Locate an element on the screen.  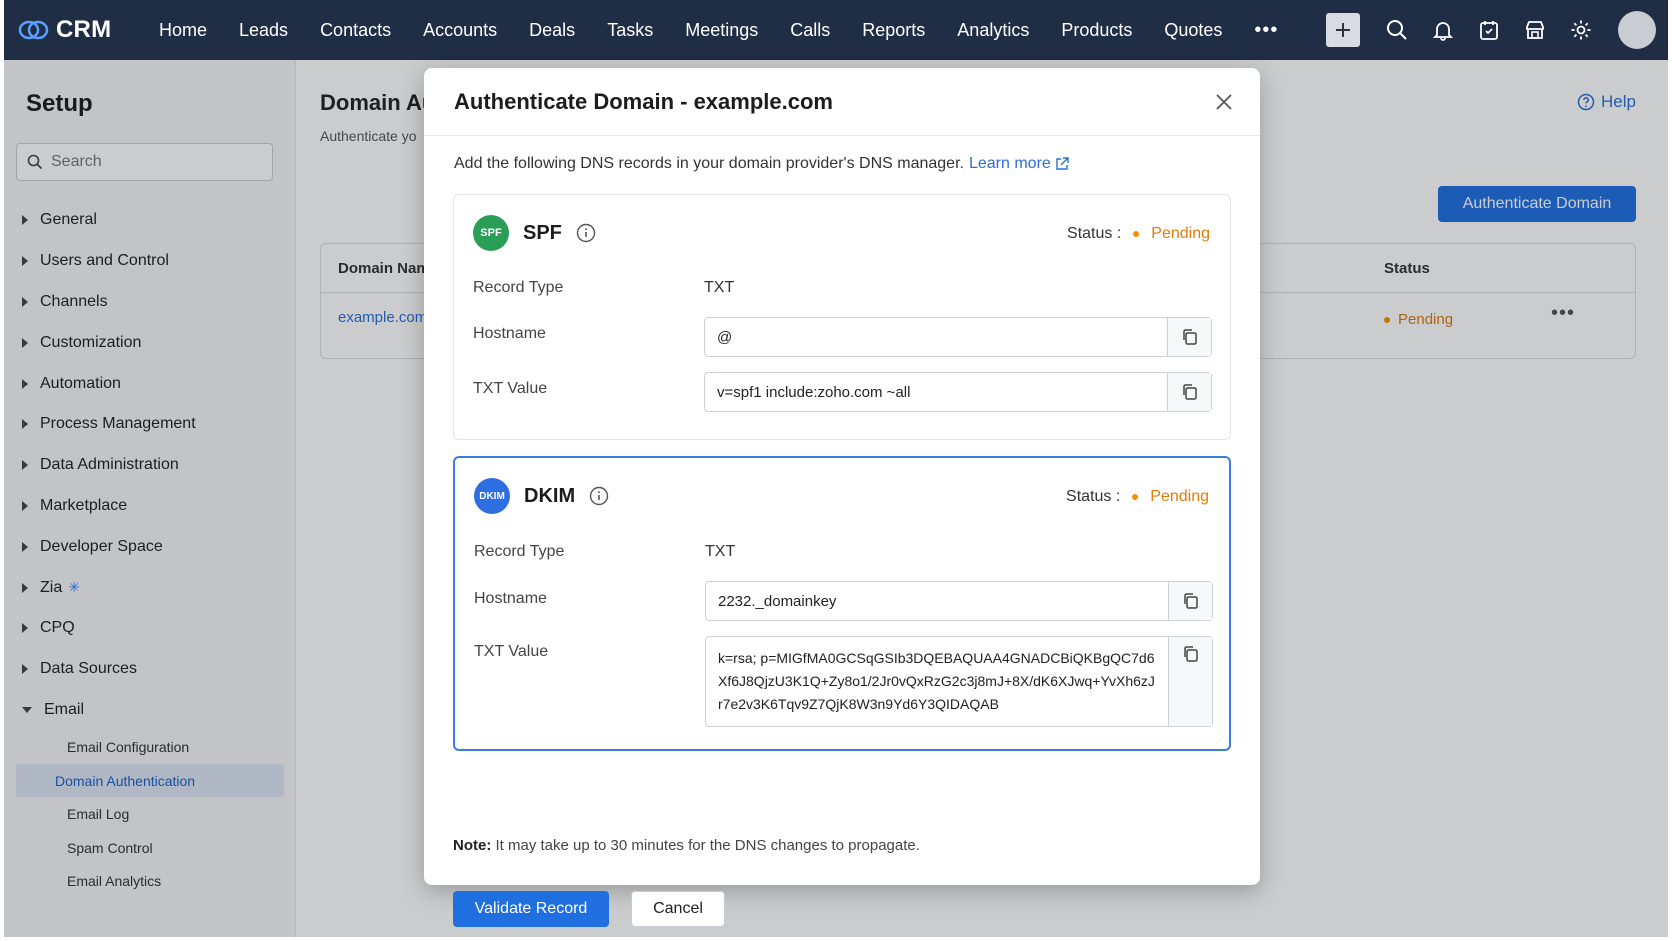
nav-item-reports: Reports is located at coordinates (893, 30).